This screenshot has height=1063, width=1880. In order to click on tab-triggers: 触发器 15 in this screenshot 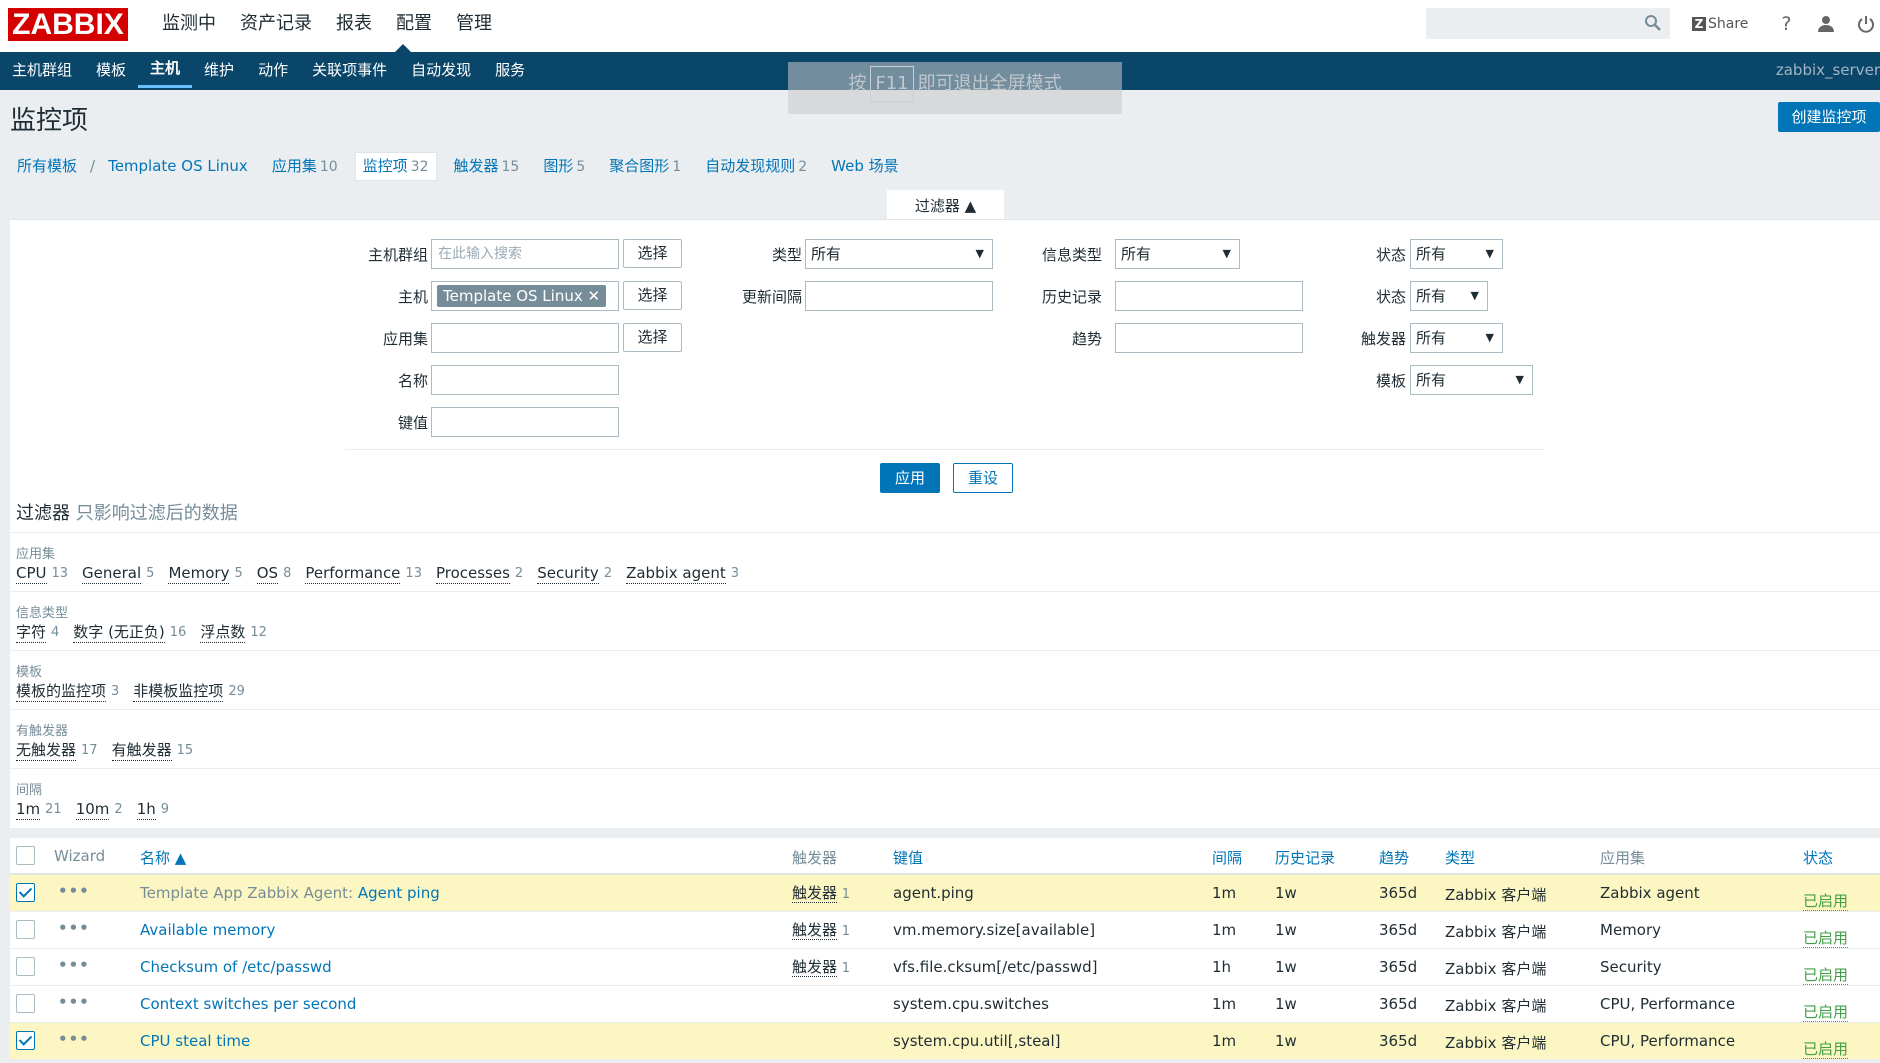, I will do `click(487, 166)`.